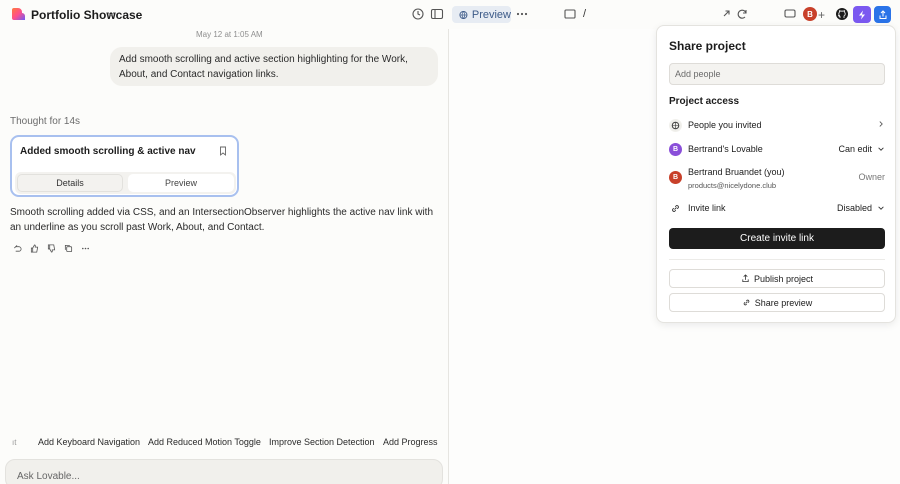  What do you see at coordinates (790, 14) in the screenshot?
I see `chat-icon` at bounding box center [790, 14].